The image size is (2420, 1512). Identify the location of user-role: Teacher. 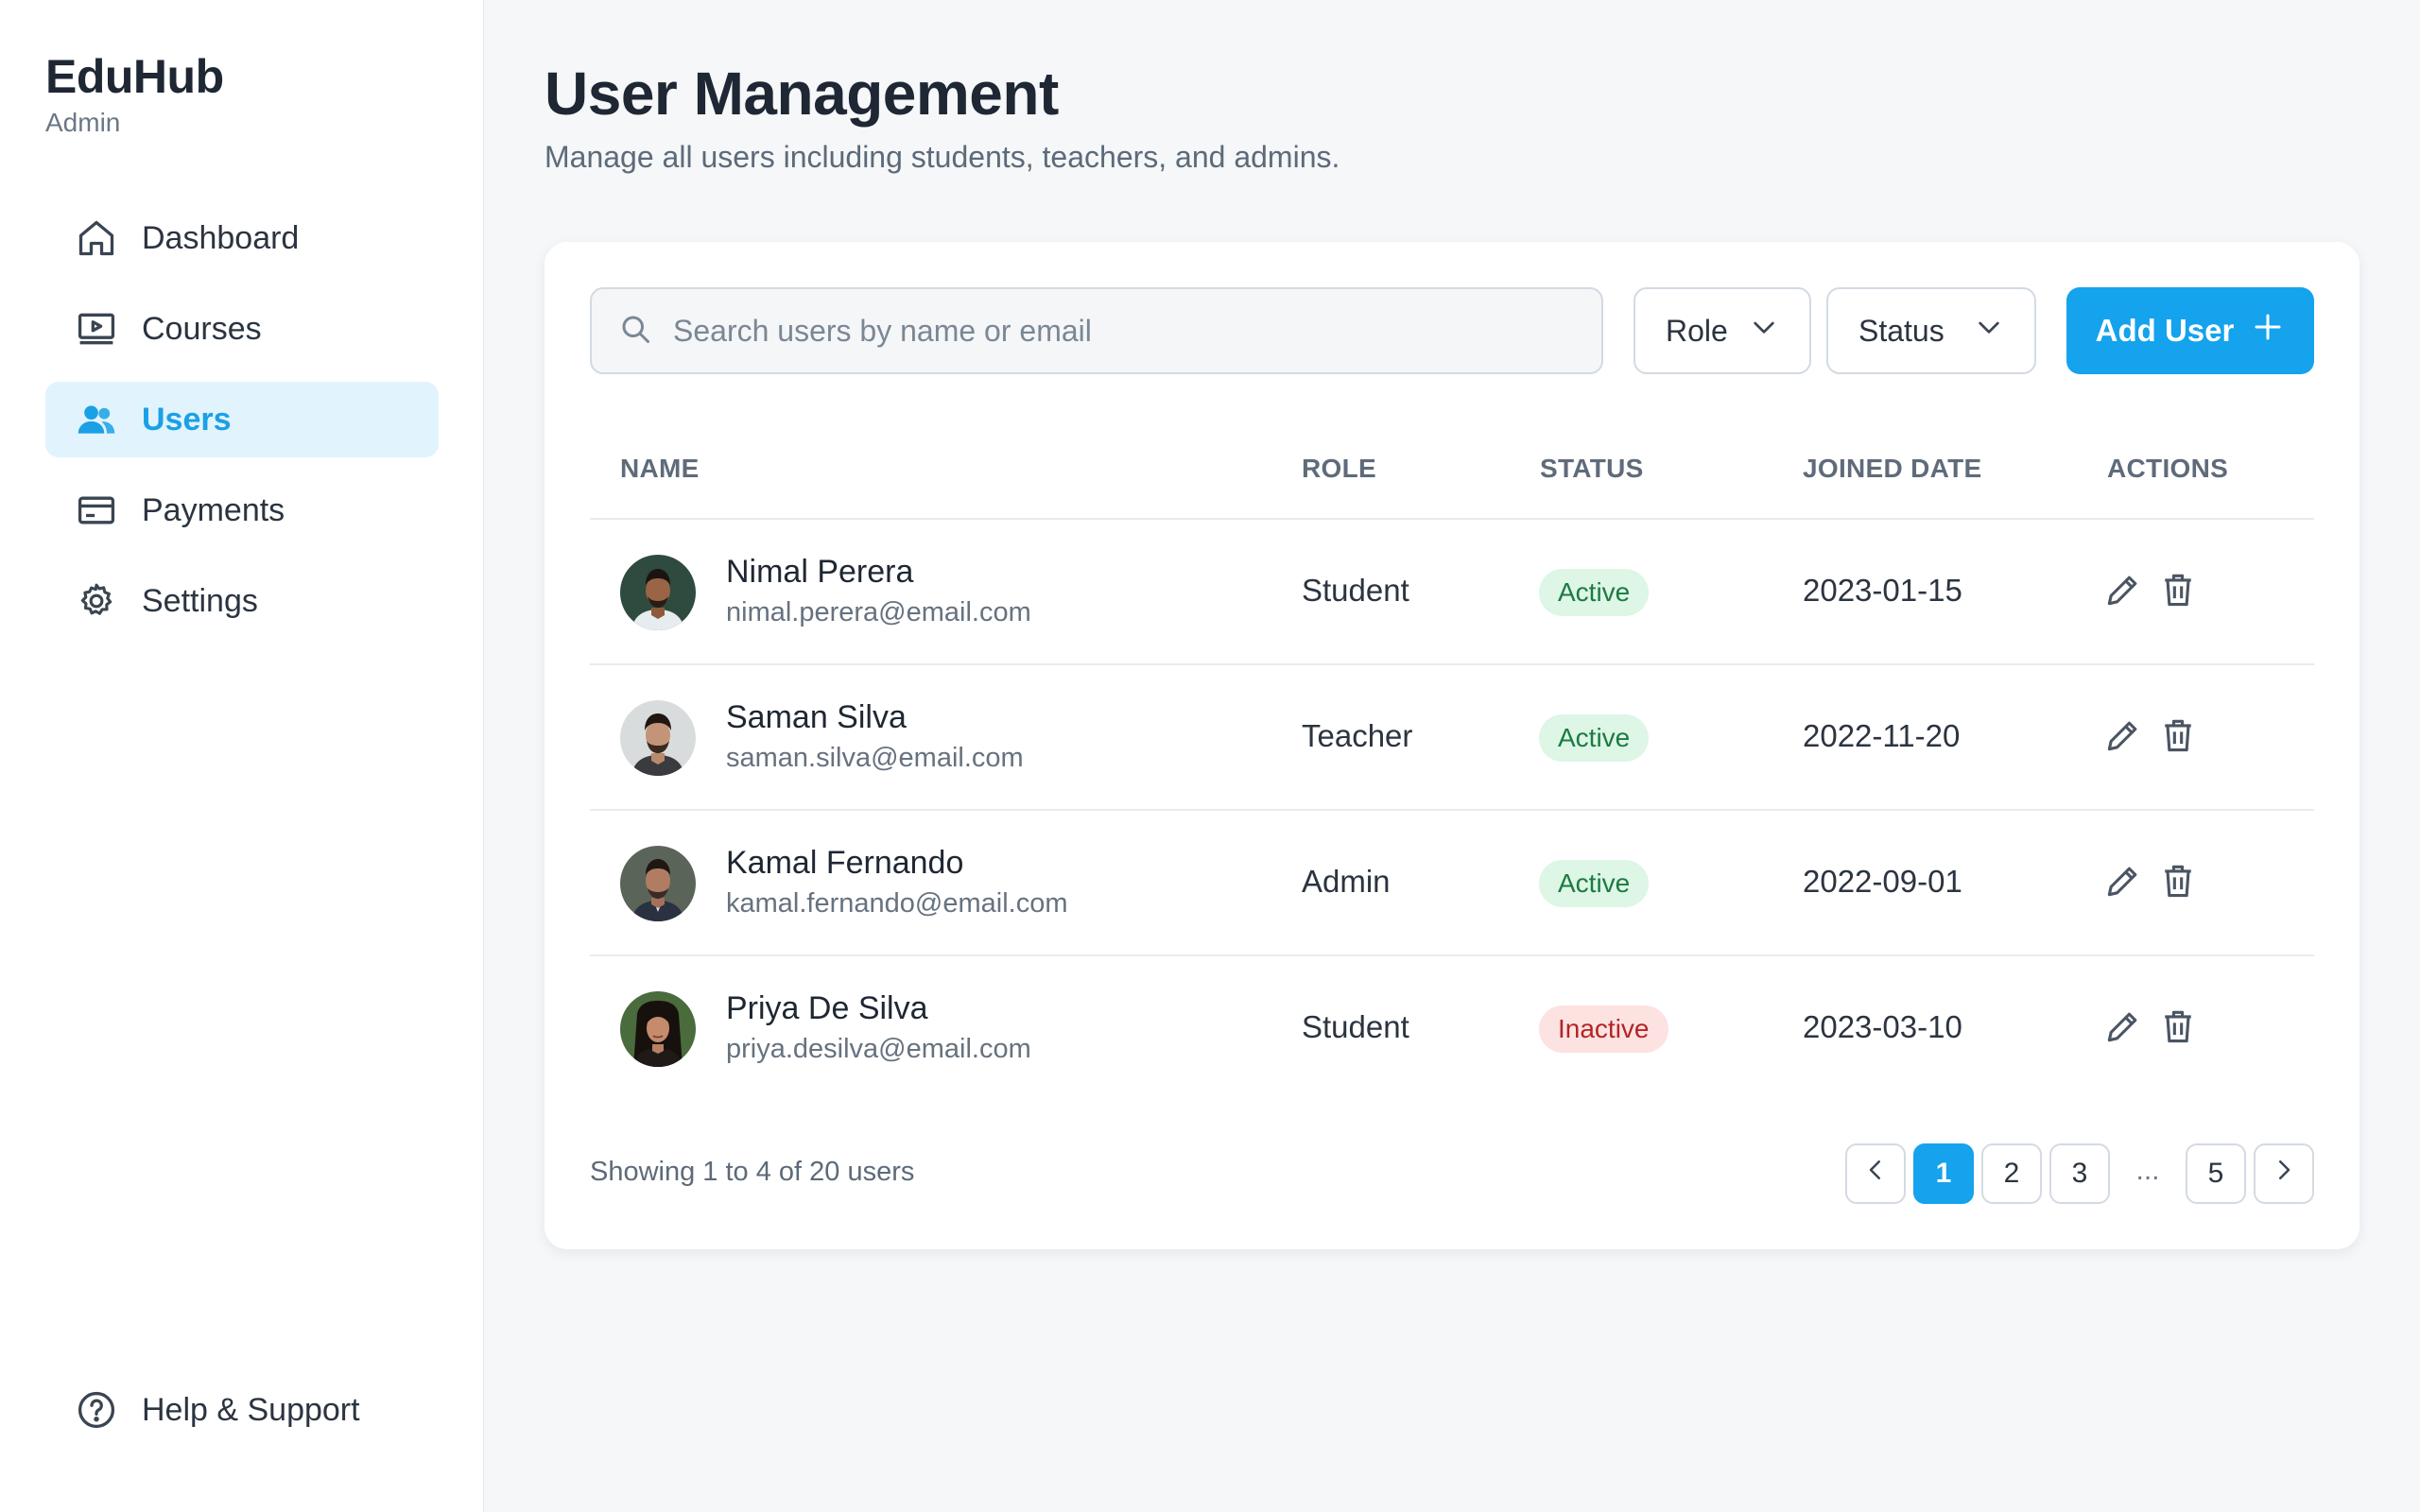
(1357, 735).